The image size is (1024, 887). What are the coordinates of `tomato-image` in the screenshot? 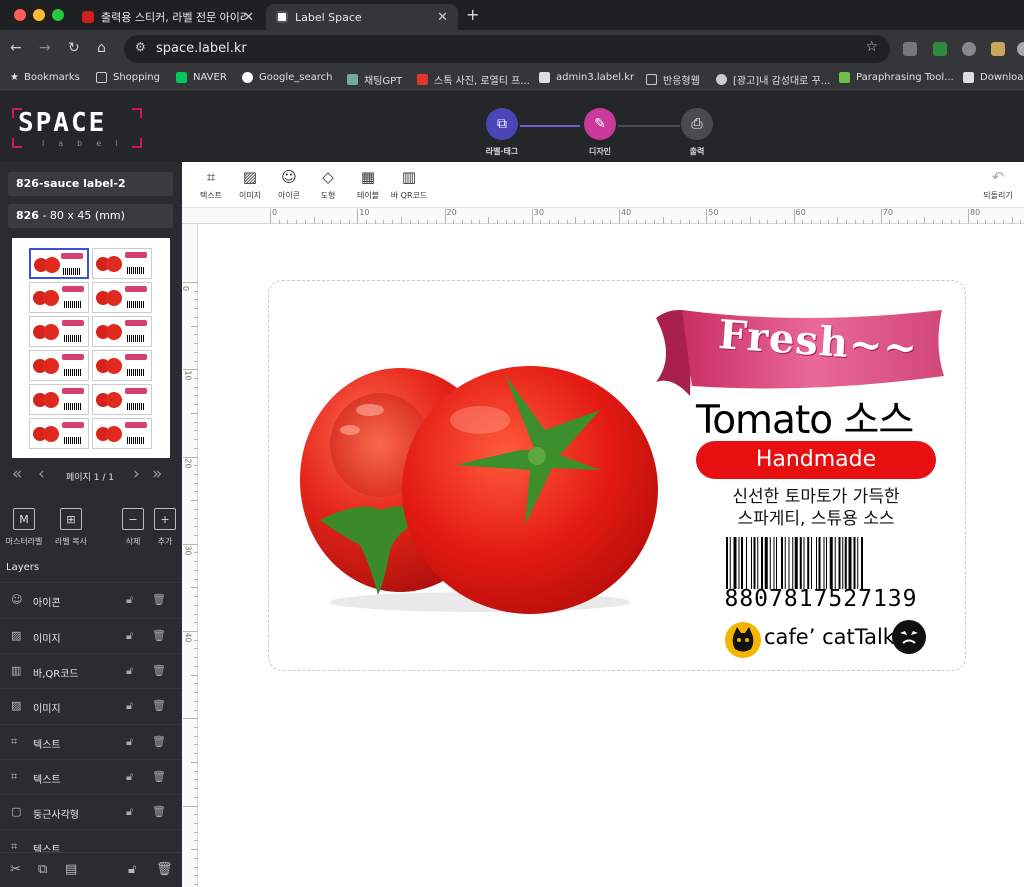 It's located at (480, 485).